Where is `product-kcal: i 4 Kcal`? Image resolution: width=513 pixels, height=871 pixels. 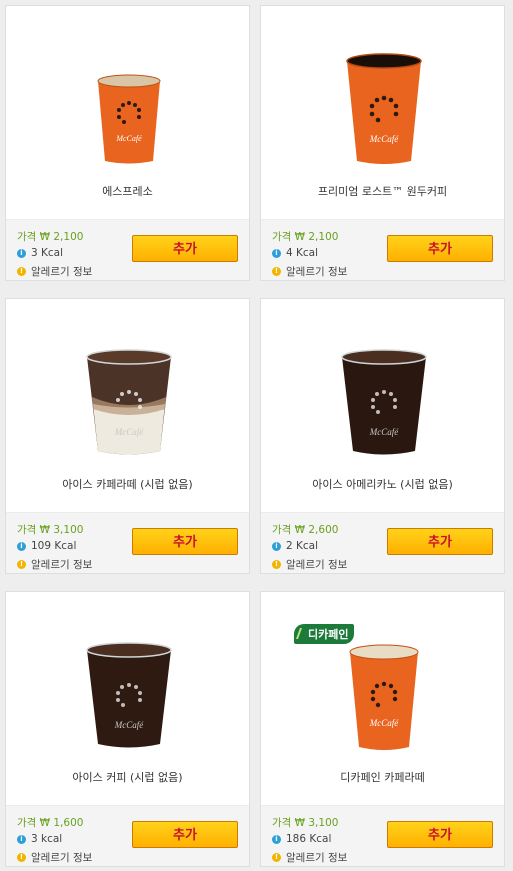
product-kcal: i 4 Kcal is located at coordinates (295, 253).